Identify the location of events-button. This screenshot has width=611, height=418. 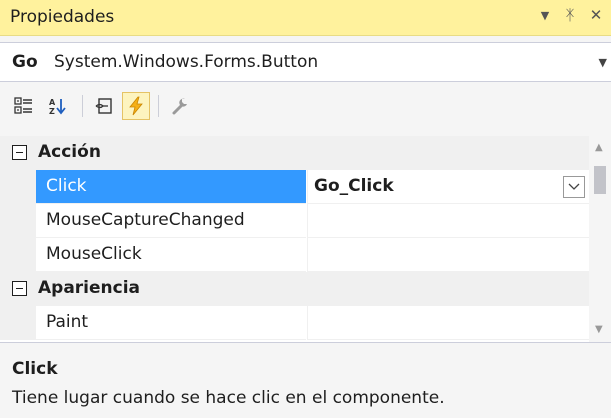
(136, 106).